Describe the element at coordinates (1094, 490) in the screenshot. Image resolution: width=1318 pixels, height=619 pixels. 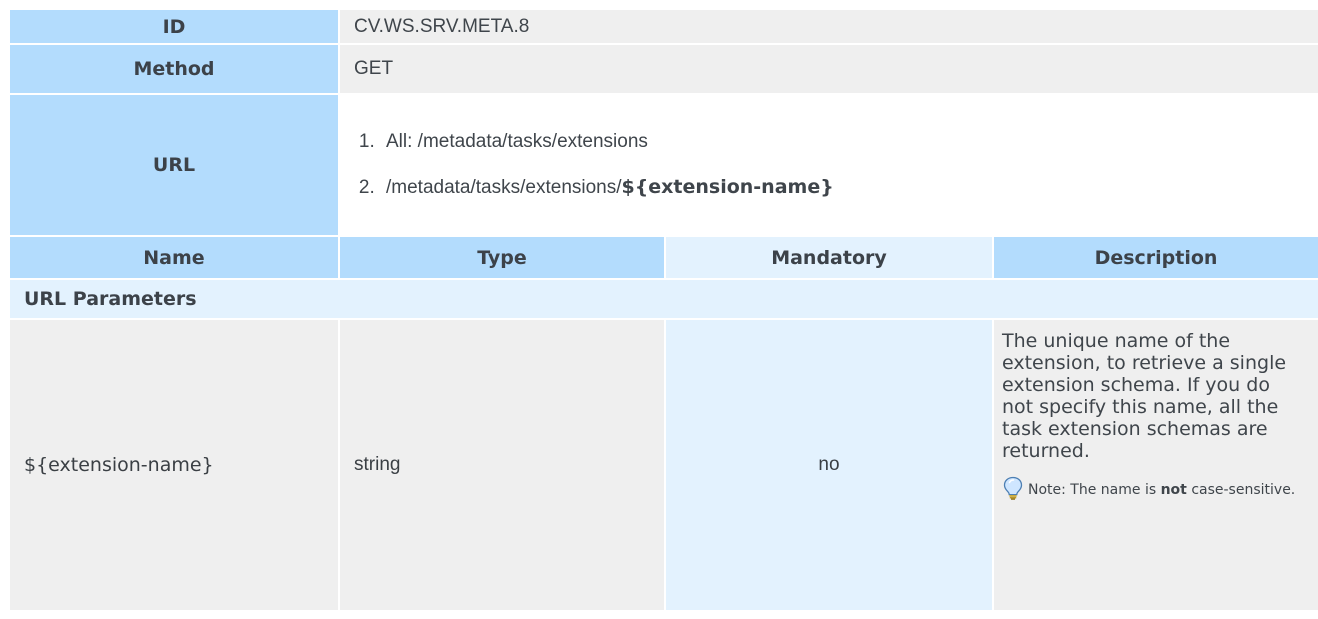
I see `note-prefix: Note: The name is` at that location.